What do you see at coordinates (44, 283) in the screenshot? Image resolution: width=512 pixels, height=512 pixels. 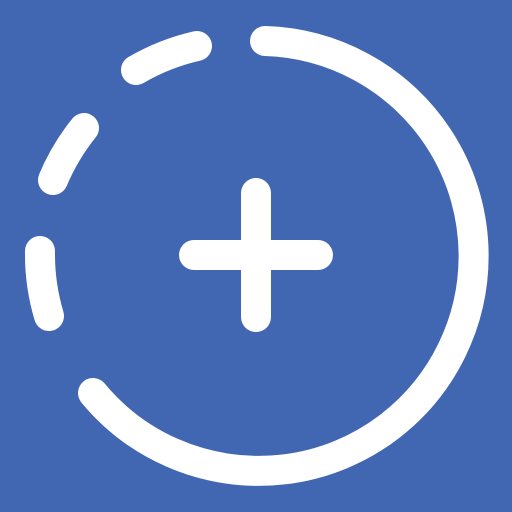 I see `ring-dash-left` at bounding box center [44, 283].